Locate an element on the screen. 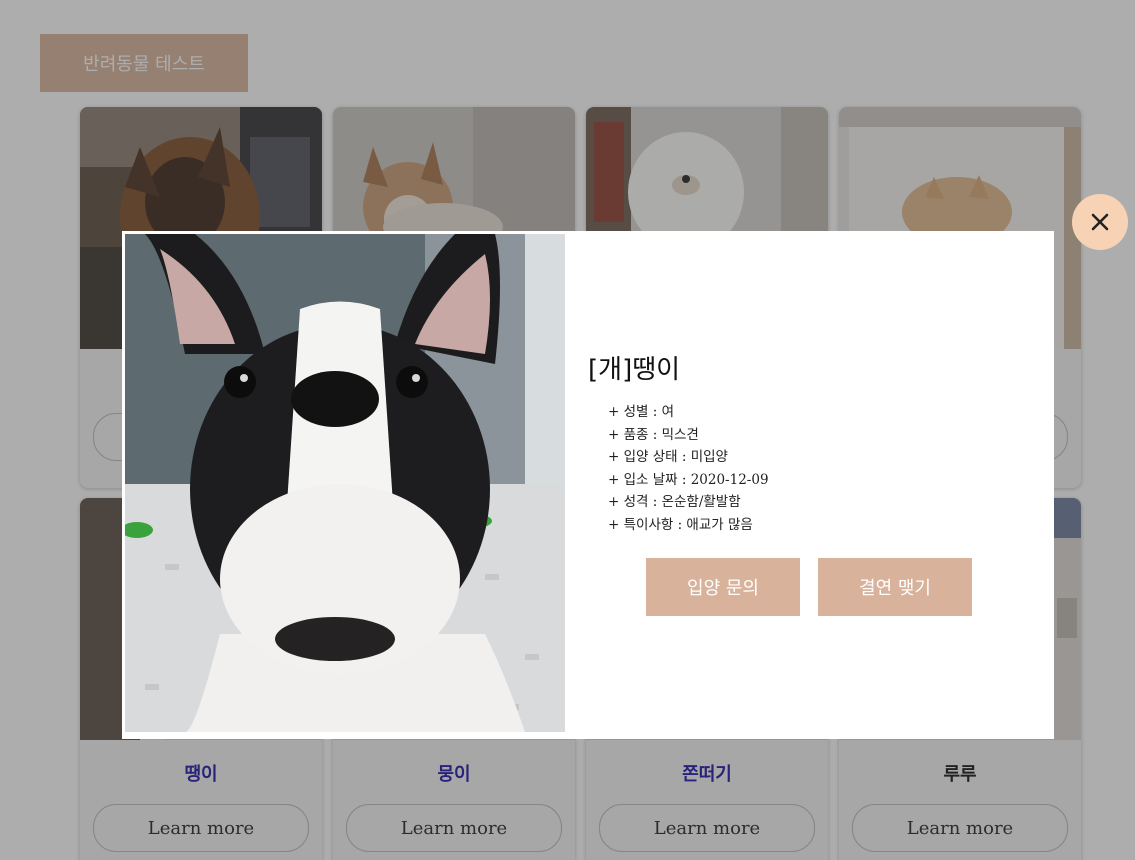 This screenshot has width=1135, height=860. info-personality: + 성격 : 온순함/활발함 is located at coordinates (674, 502).